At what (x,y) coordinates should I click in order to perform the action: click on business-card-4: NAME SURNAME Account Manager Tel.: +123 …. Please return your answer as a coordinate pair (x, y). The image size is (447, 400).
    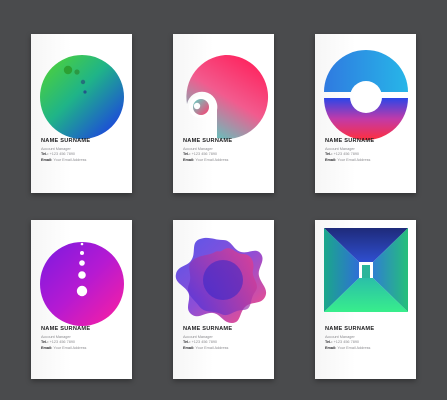
    Looking at the image, I should click on (81, 299).